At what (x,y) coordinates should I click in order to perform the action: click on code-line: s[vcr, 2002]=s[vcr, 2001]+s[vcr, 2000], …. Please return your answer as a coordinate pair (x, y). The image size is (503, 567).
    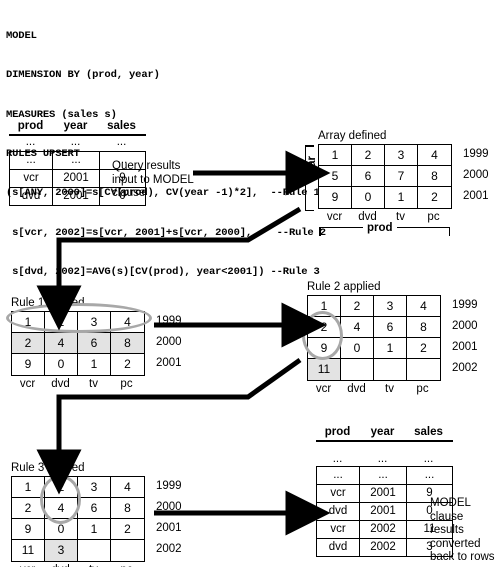
    Looking at the image, I should click on (166, 232).